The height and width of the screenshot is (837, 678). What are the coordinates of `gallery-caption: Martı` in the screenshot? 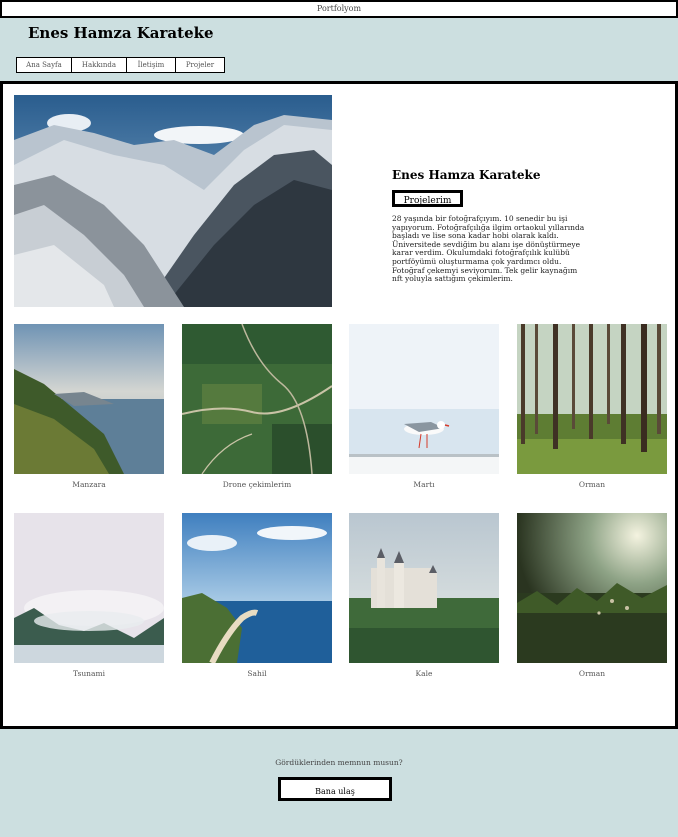 It's located at (424, 484).